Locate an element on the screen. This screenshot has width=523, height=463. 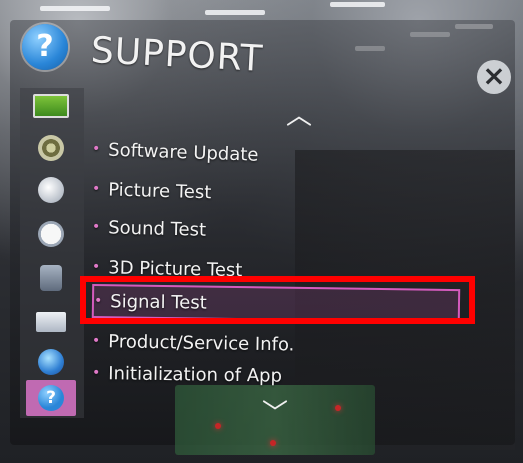
sidebar-item-lock is located at coordinates (51, 278).